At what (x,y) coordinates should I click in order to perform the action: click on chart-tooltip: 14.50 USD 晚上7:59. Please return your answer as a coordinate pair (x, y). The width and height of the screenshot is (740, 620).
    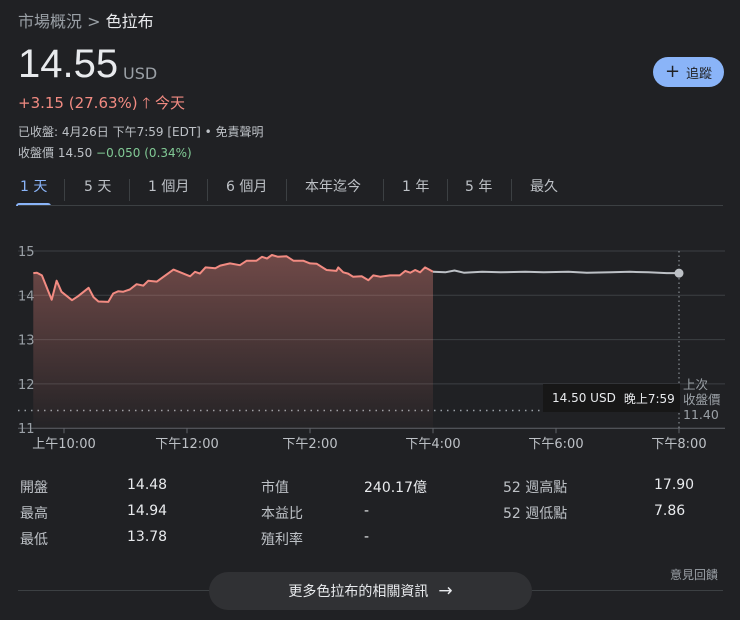
    Looking at the image, I should click on (611, 398).